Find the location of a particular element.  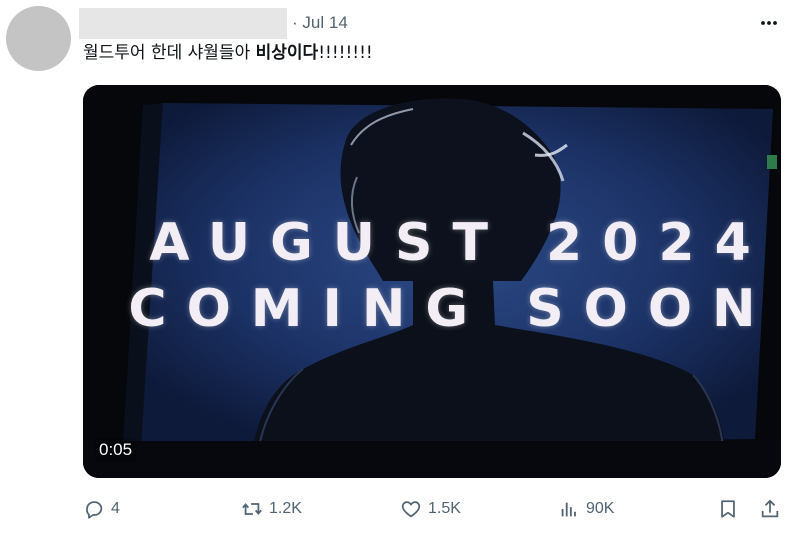

reply-icon is located at coordinates (94, 510).